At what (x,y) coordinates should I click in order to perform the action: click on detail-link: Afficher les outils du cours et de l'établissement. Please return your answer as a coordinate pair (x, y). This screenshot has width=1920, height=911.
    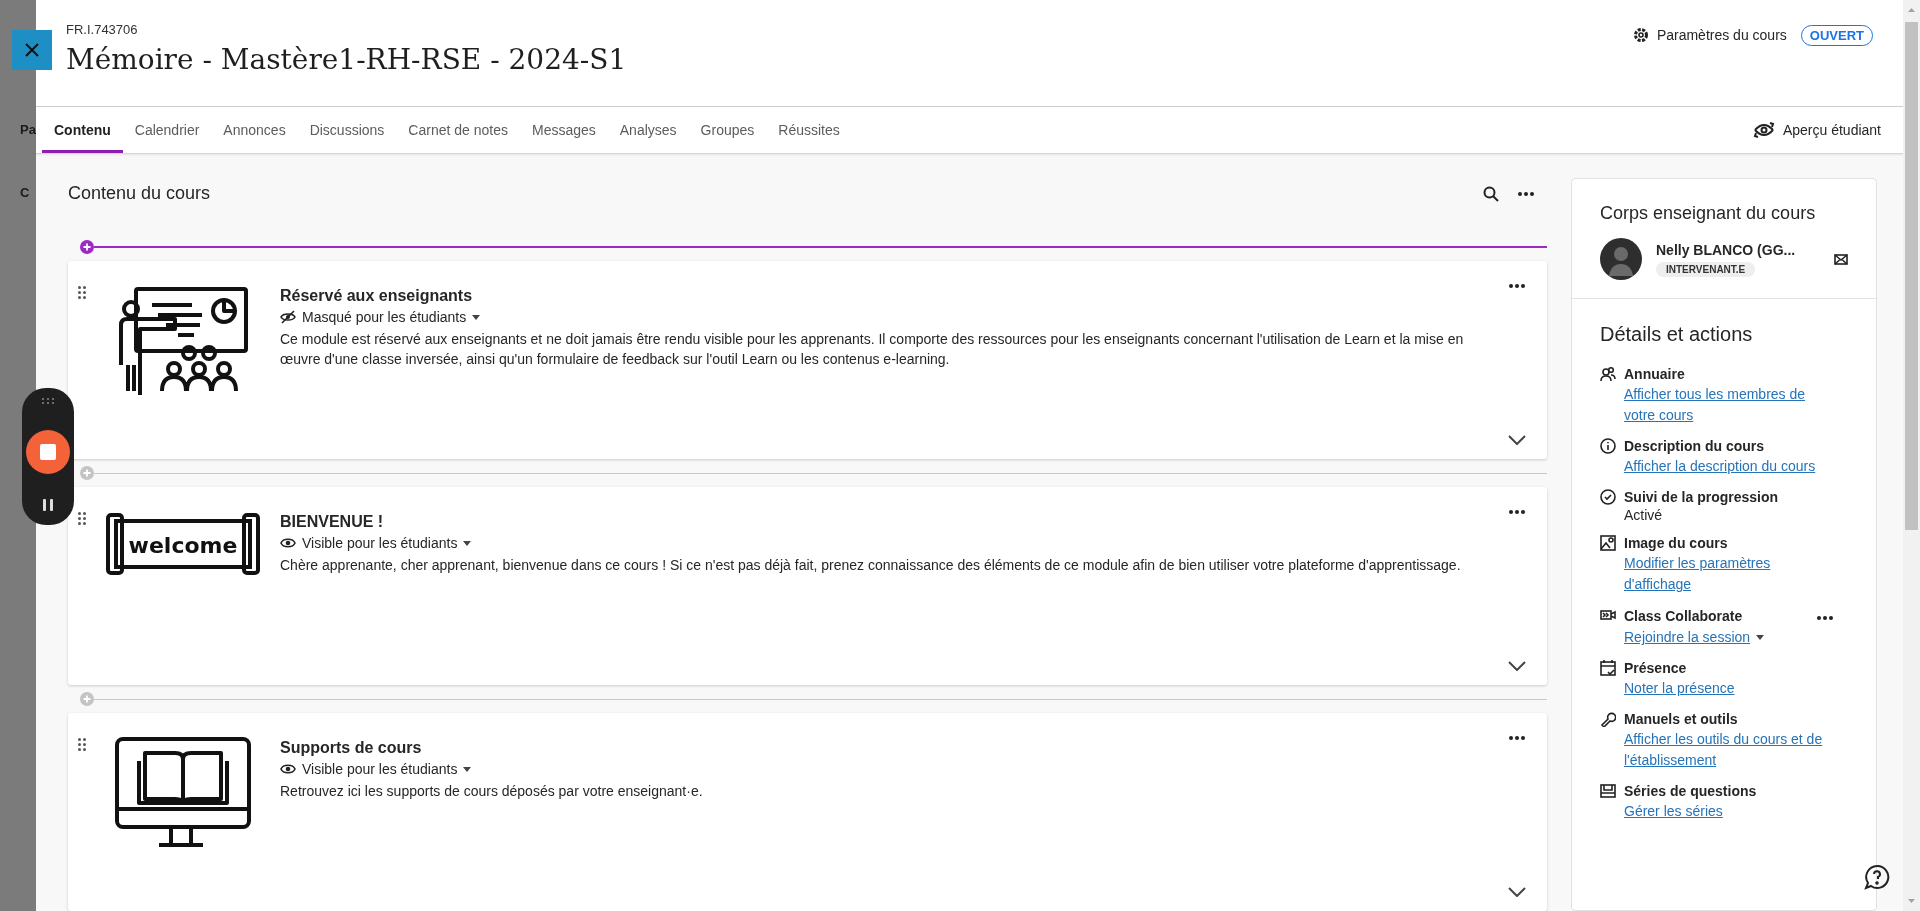
    Looking at the image, I should click on (1729, 750).